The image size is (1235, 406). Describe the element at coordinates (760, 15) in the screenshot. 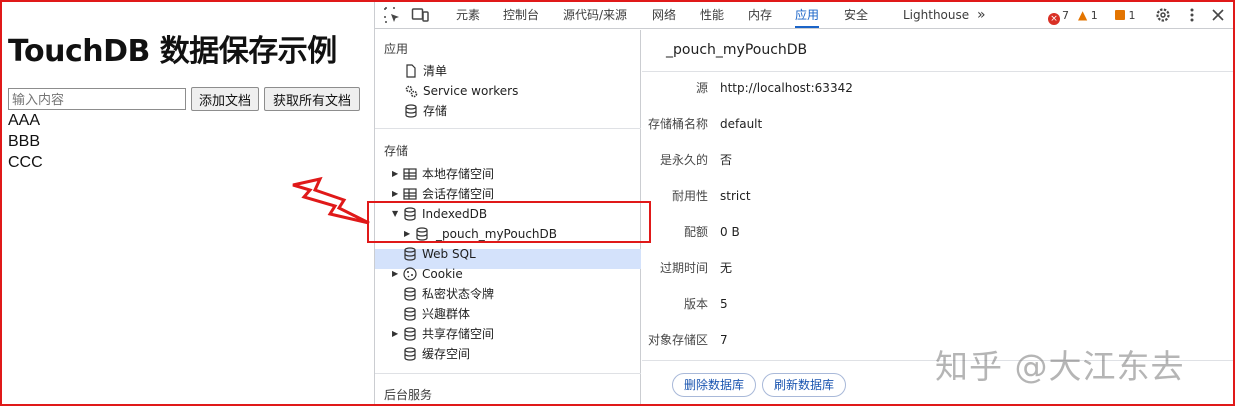

I see `tab-memory: 内存` at that location.